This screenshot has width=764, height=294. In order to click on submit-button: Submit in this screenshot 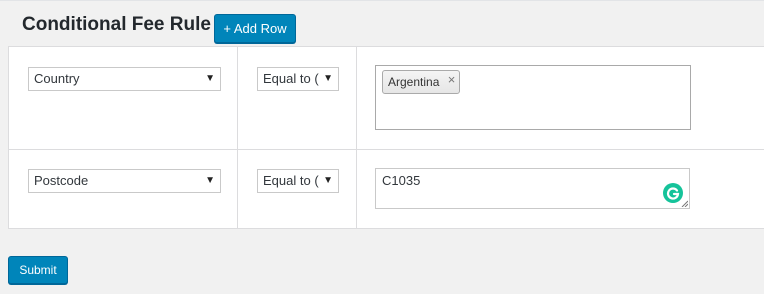, I will do `click(38, 270)`.